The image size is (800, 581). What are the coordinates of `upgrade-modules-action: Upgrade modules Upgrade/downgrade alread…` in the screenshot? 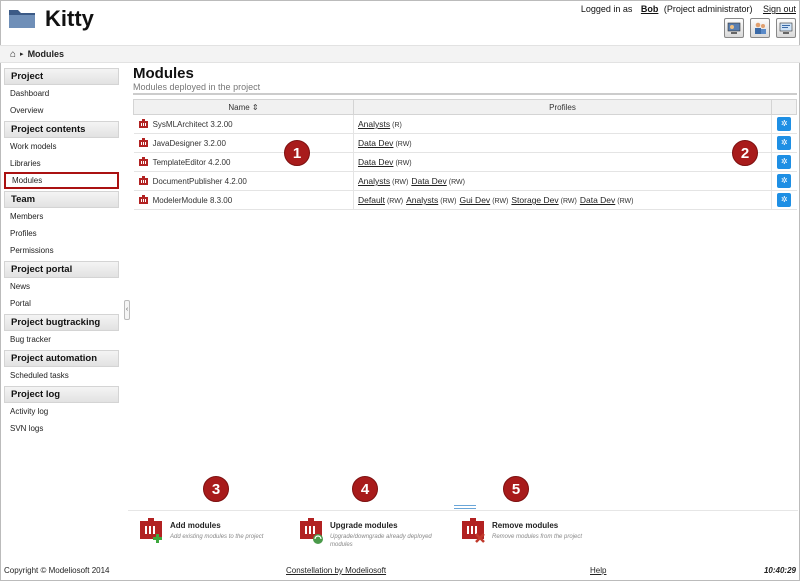 It's located at (368, 532).